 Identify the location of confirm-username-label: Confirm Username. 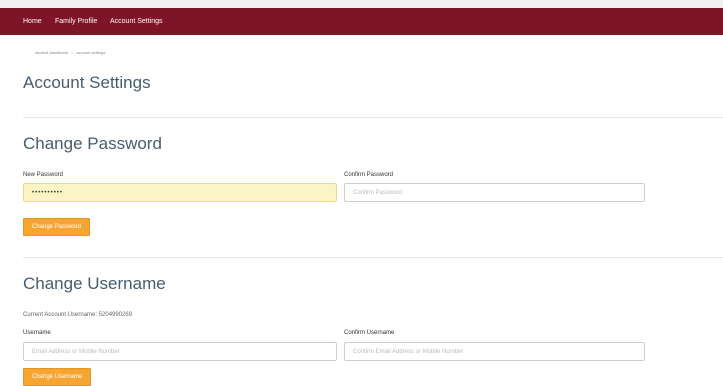
(369, 333).